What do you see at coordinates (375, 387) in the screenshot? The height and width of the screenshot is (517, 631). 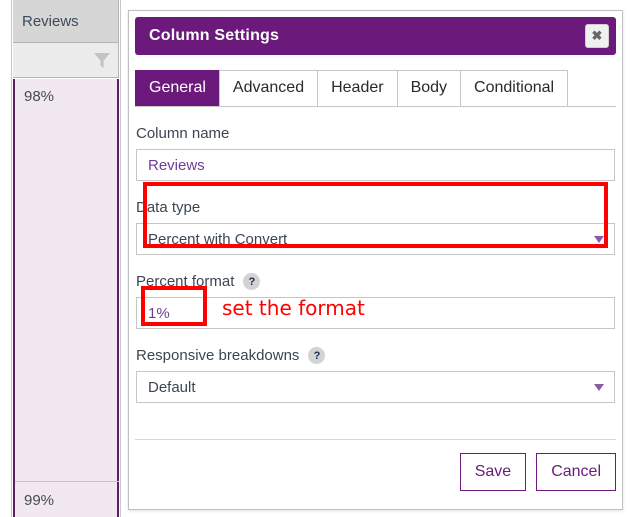 I see `responsive-breakdowns-select: Default` at bounding box center [375, 387].